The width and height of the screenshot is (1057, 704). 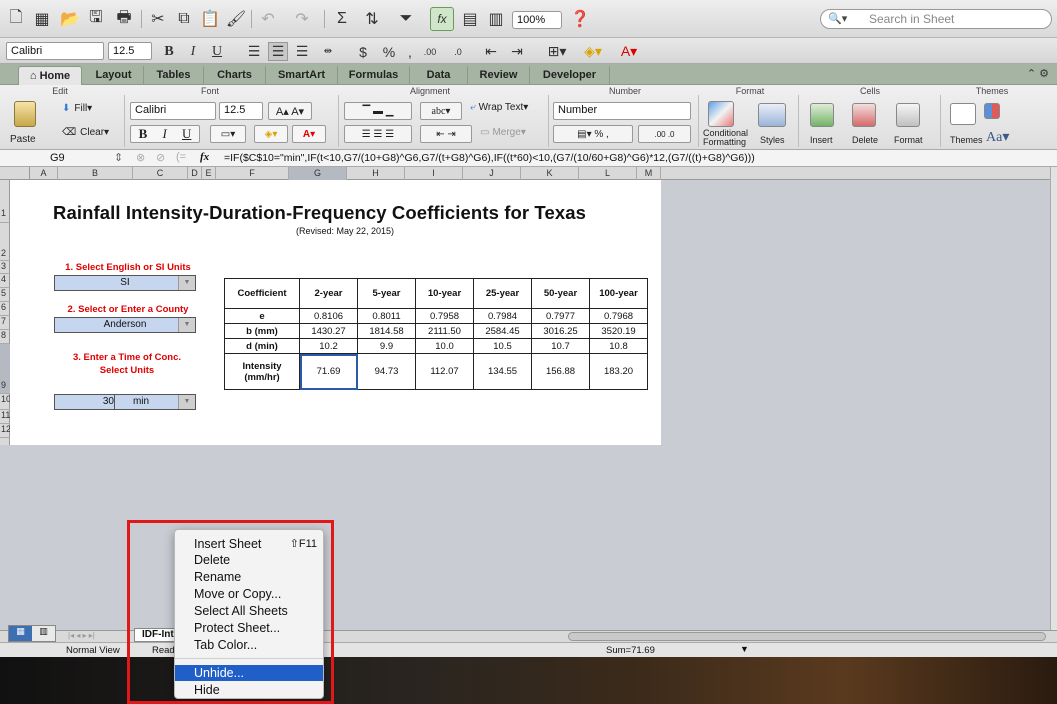 I want to click on cell-k6: 0.7977, so click(x=560, y=316).